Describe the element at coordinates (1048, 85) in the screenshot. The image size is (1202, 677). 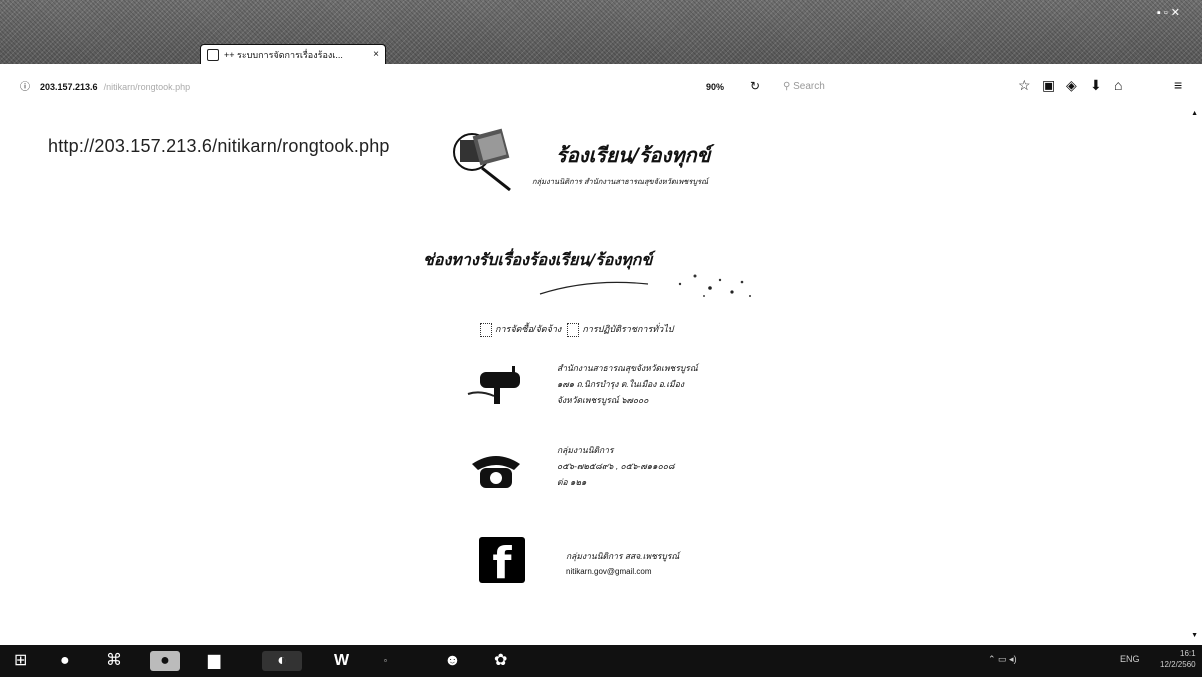
I see `reading-list-icon: ▣` at that location.